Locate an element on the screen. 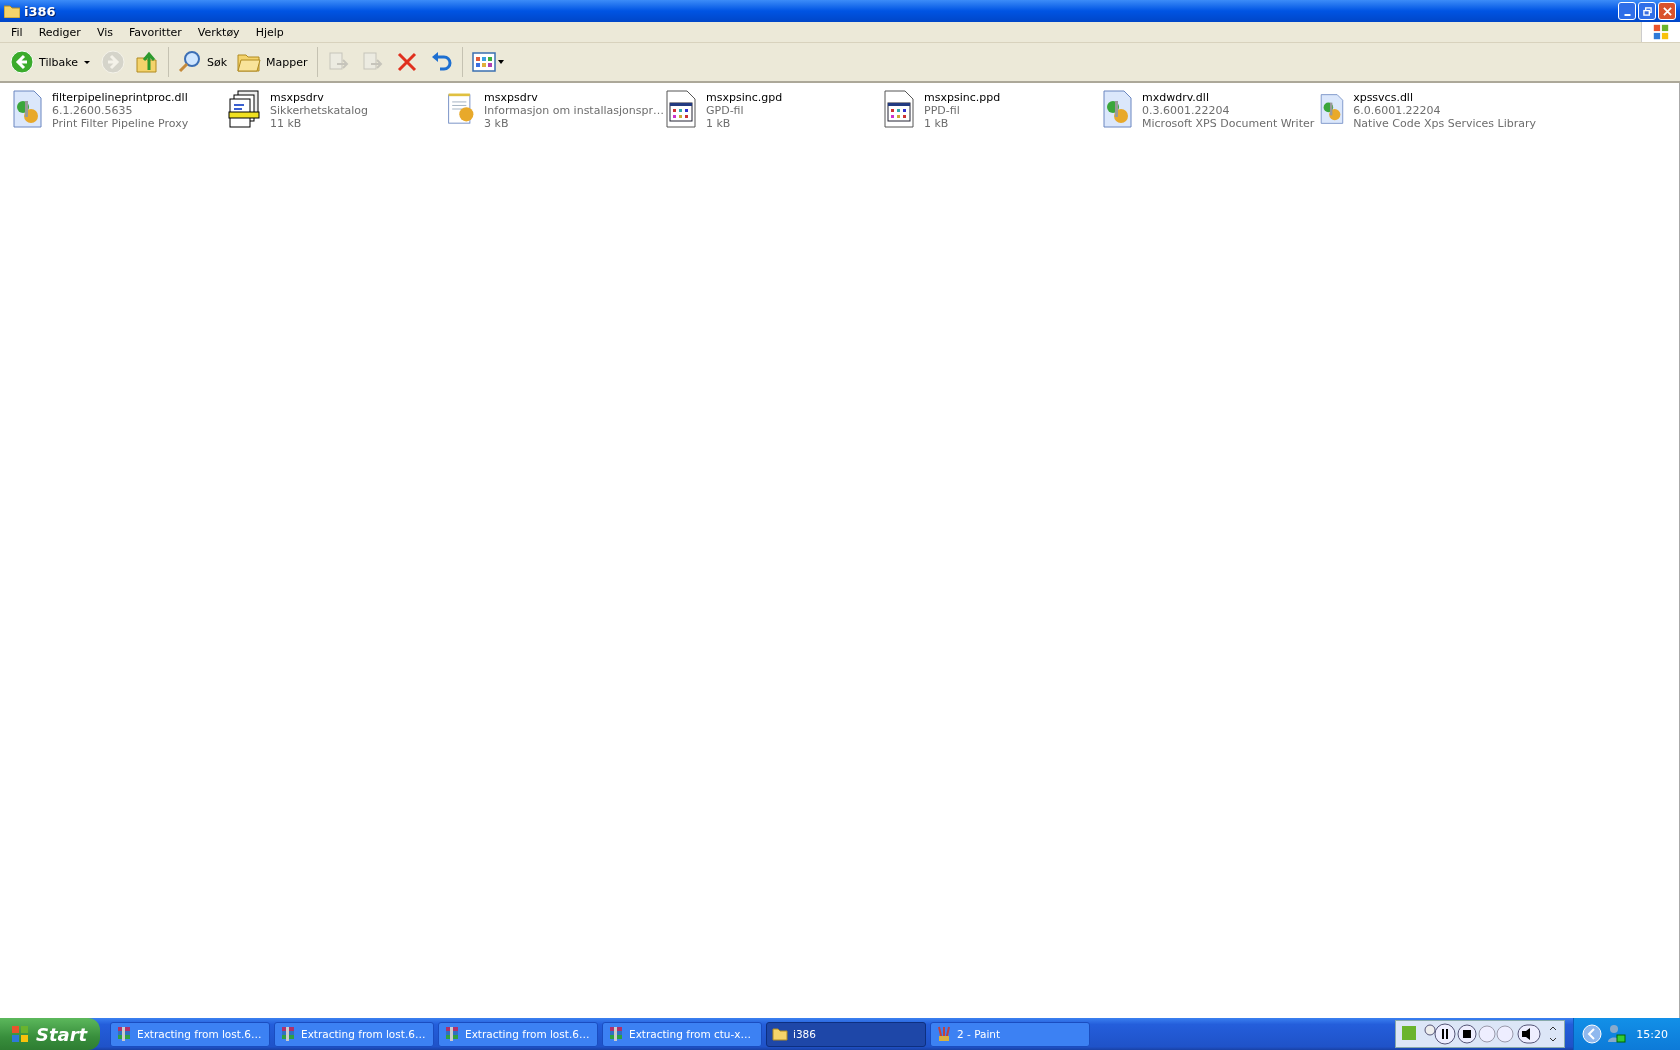 This screenshot has width=1680, height=1050. file-detail: PPD-fil is located at coordinates (942, 110).